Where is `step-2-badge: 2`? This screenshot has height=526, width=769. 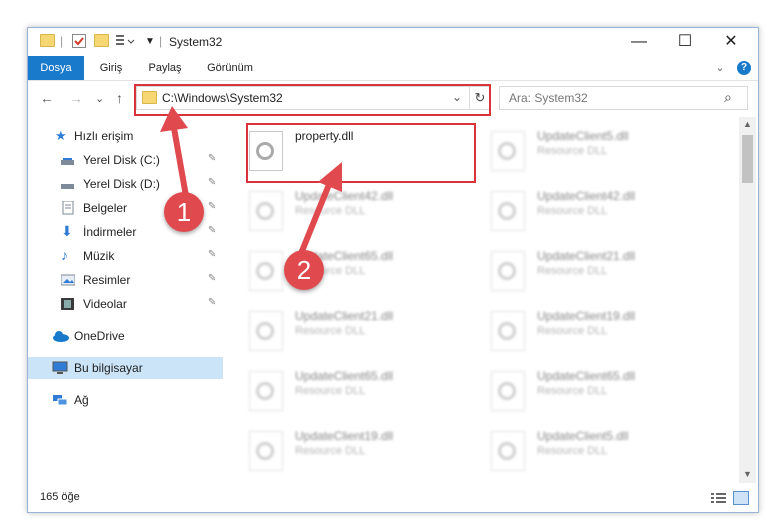 step-2-badge: 2 is located at coordinates (304, 270).